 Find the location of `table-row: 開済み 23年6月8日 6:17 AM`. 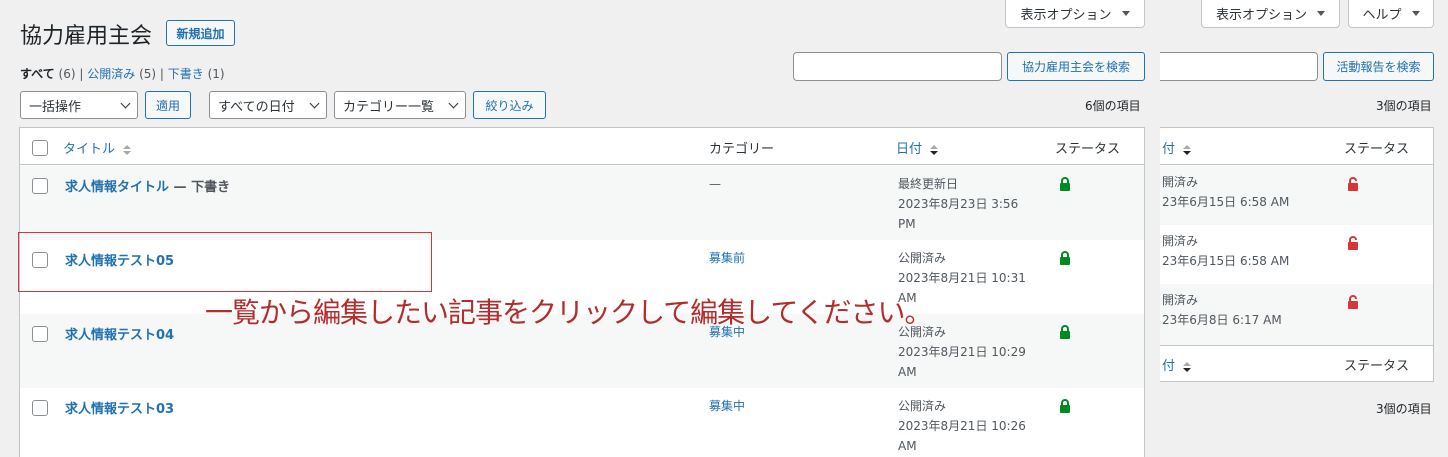

table-row: 開済み 23年6月8日 6:17 AM is located at coordinates (1296, 315).